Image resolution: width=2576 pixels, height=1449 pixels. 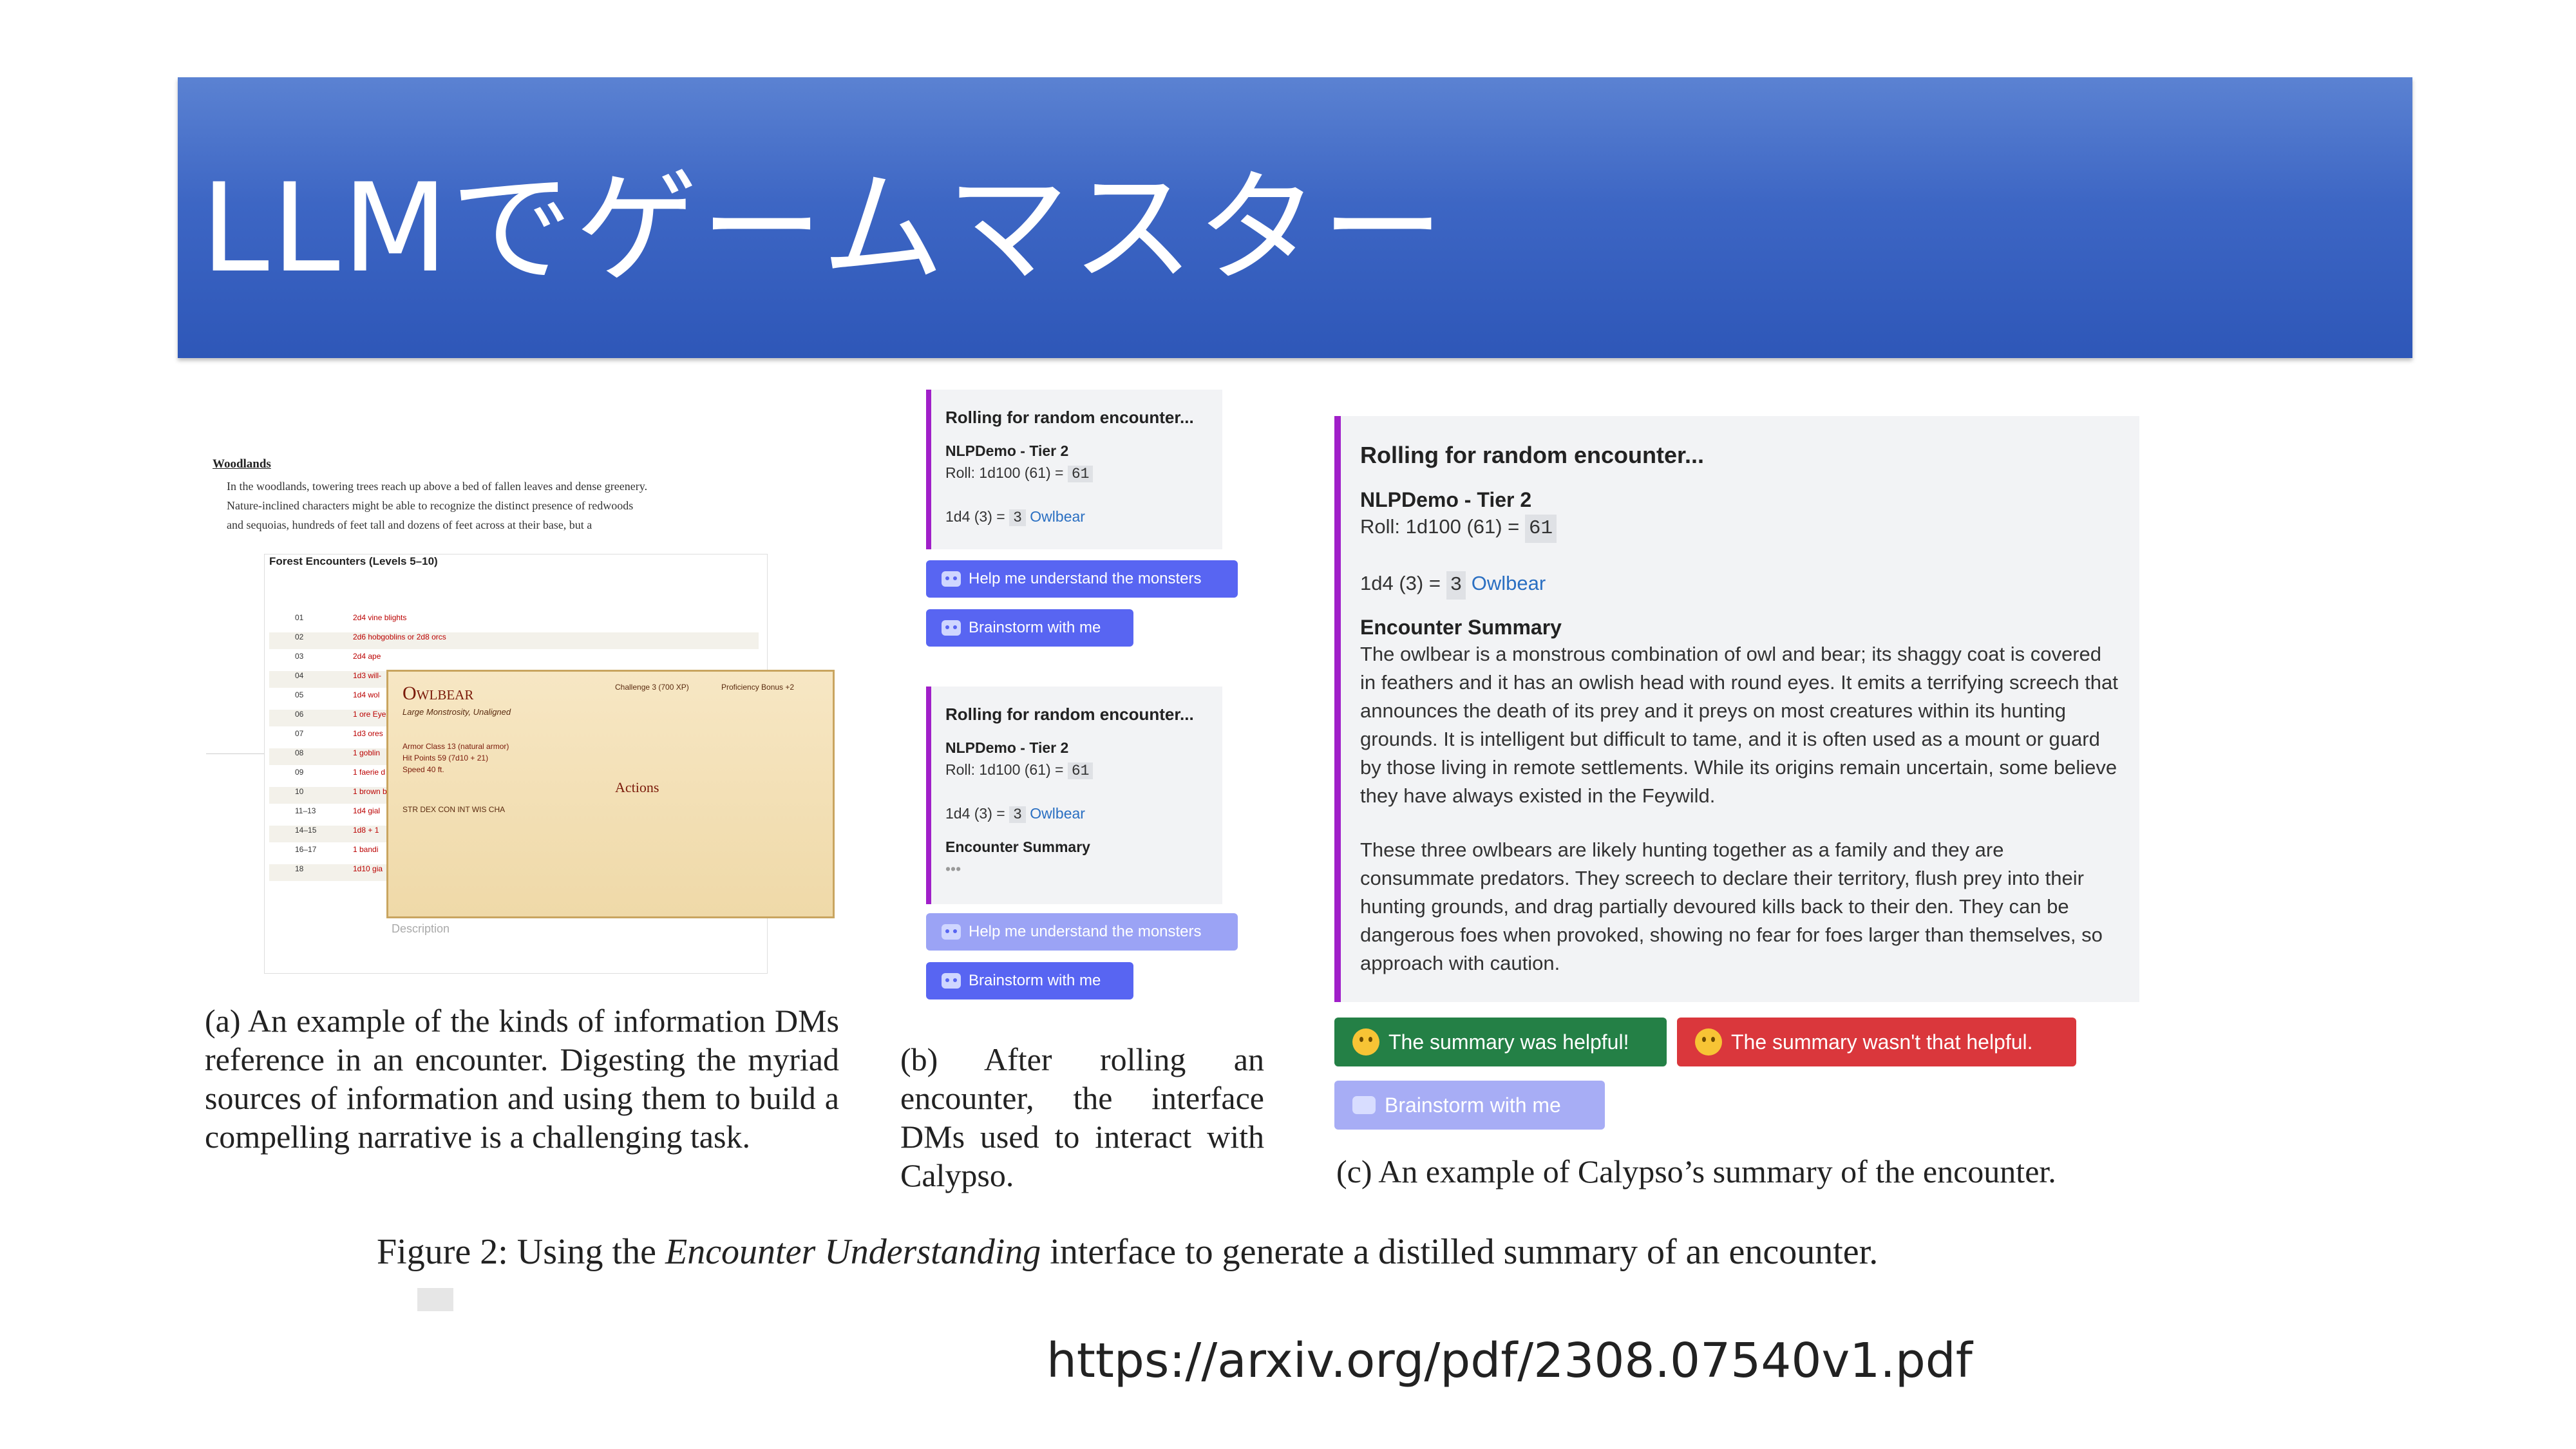 I want to click on description-label: Description, so click(x=421, y=929).